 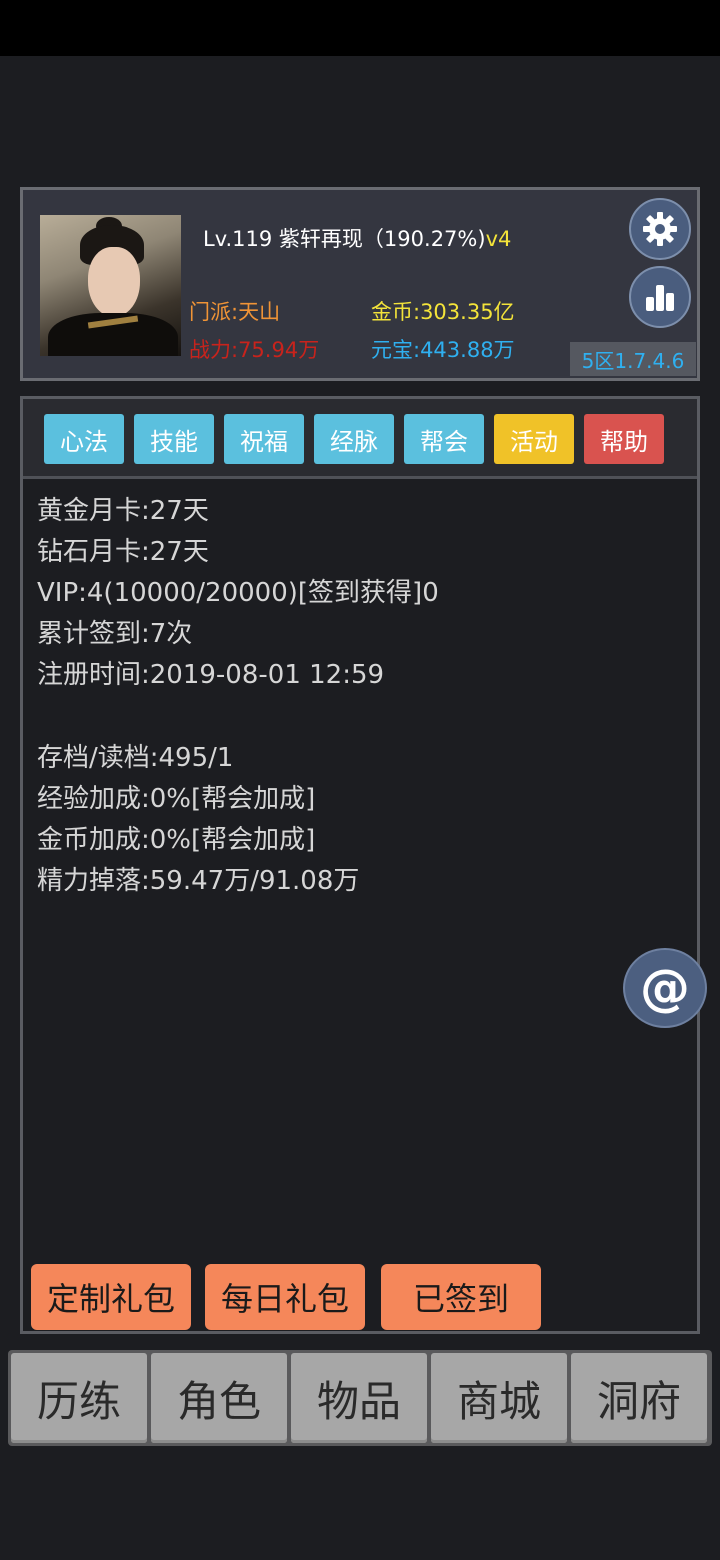 I want to click on mention-button: @, so click(x=665, y=988).